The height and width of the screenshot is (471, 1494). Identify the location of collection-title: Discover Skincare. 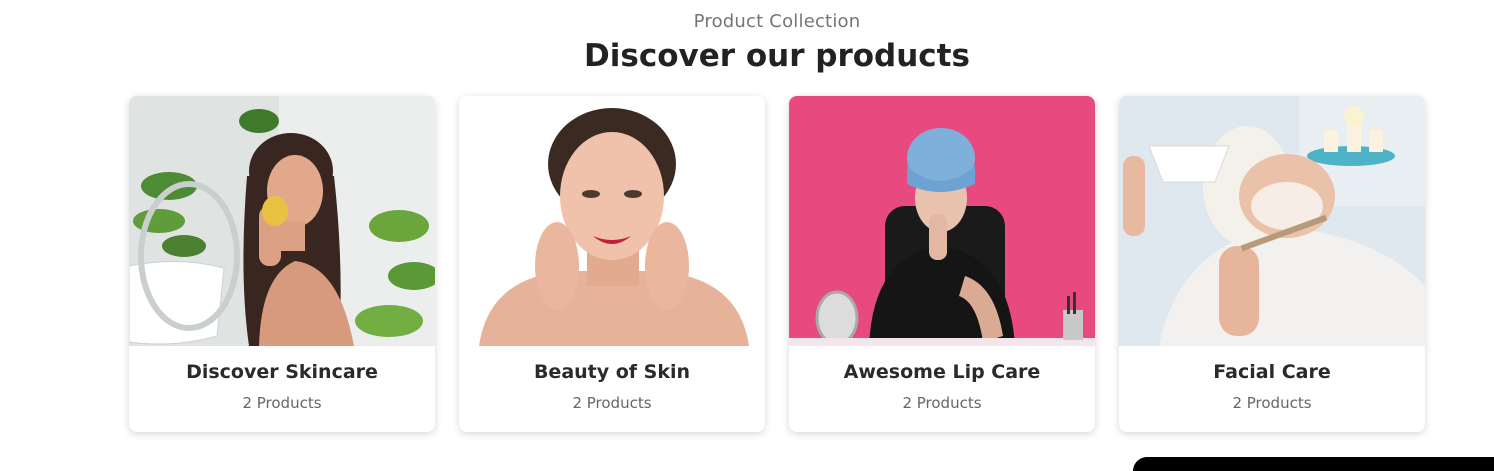
(282, 372).